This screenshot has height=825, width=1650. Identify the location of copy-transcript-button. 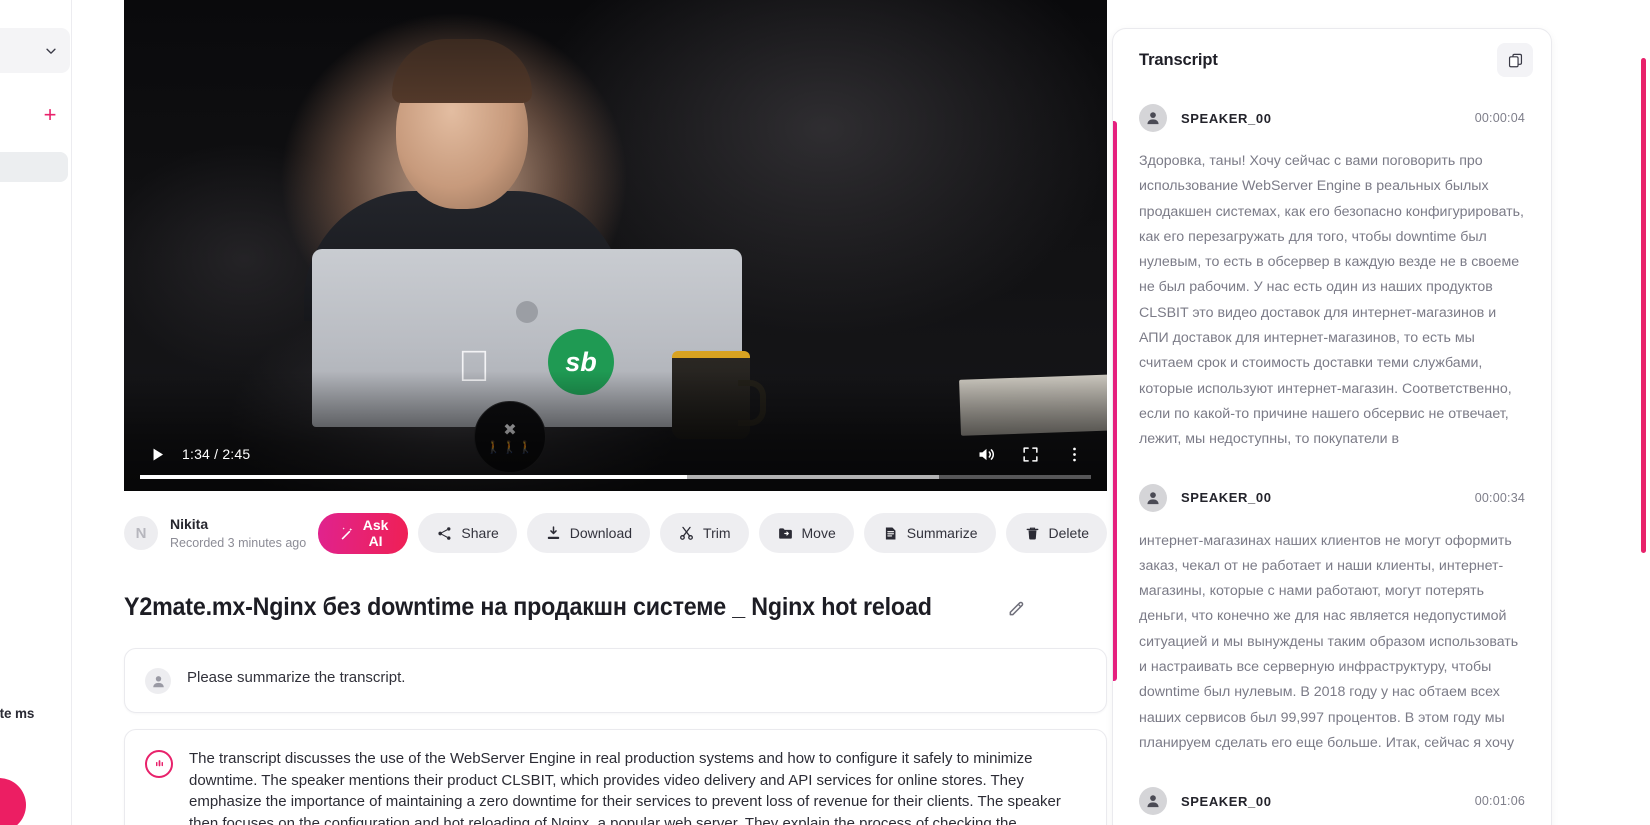
(1515, 60).